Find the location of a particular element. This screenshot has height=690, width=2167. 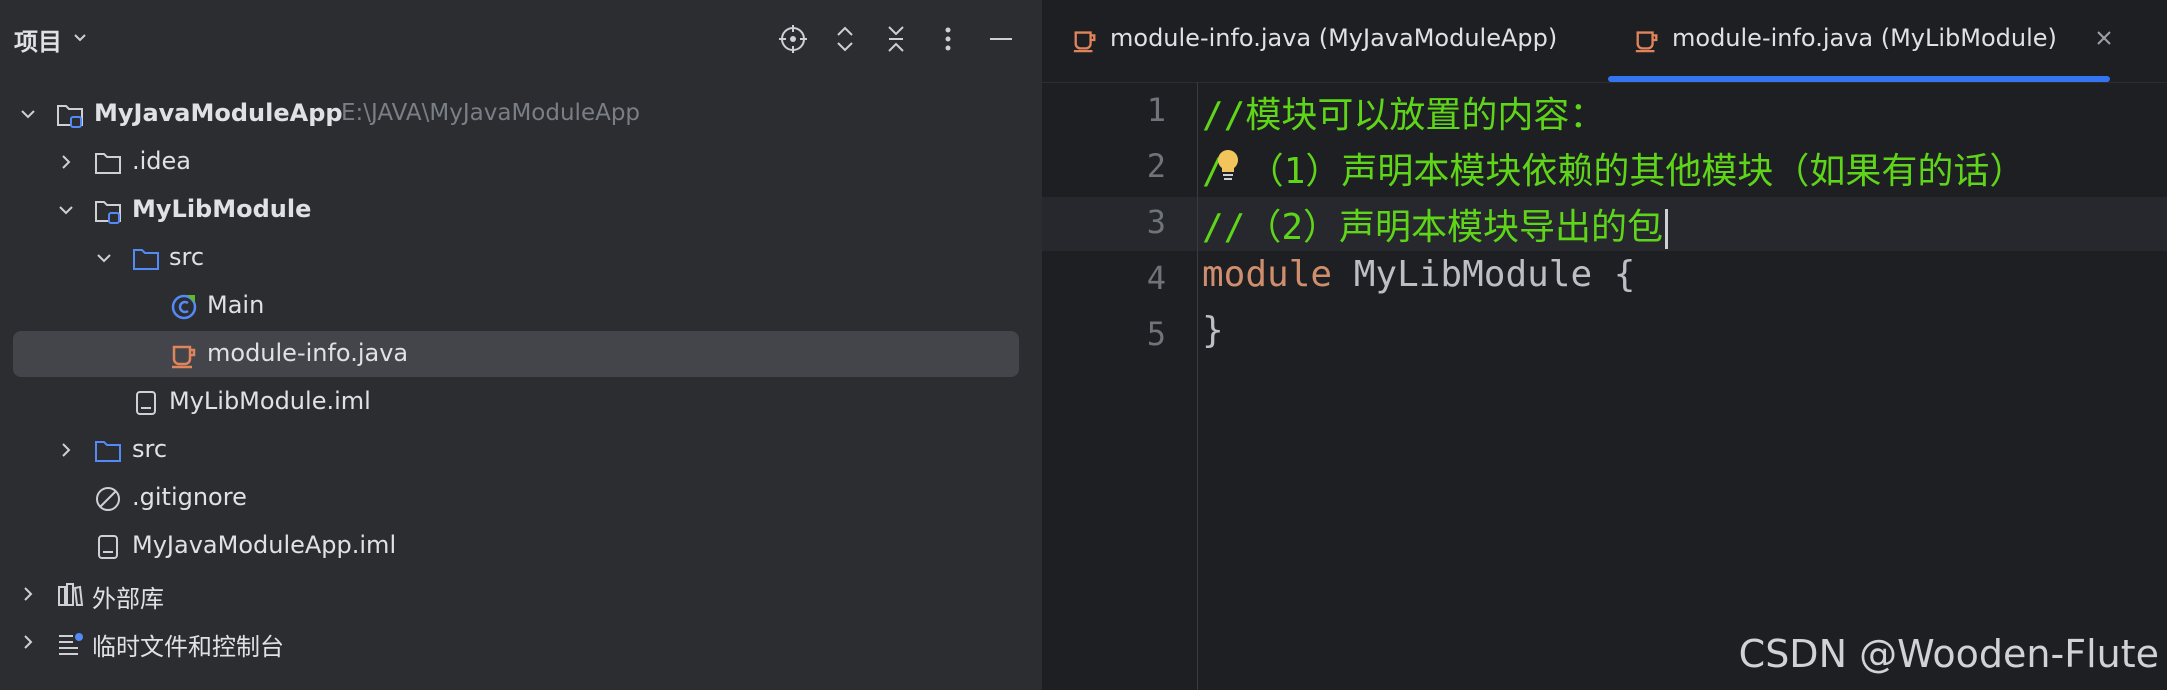

tree-item-gitignore: .gitignore is located at coordinates (521, 498).